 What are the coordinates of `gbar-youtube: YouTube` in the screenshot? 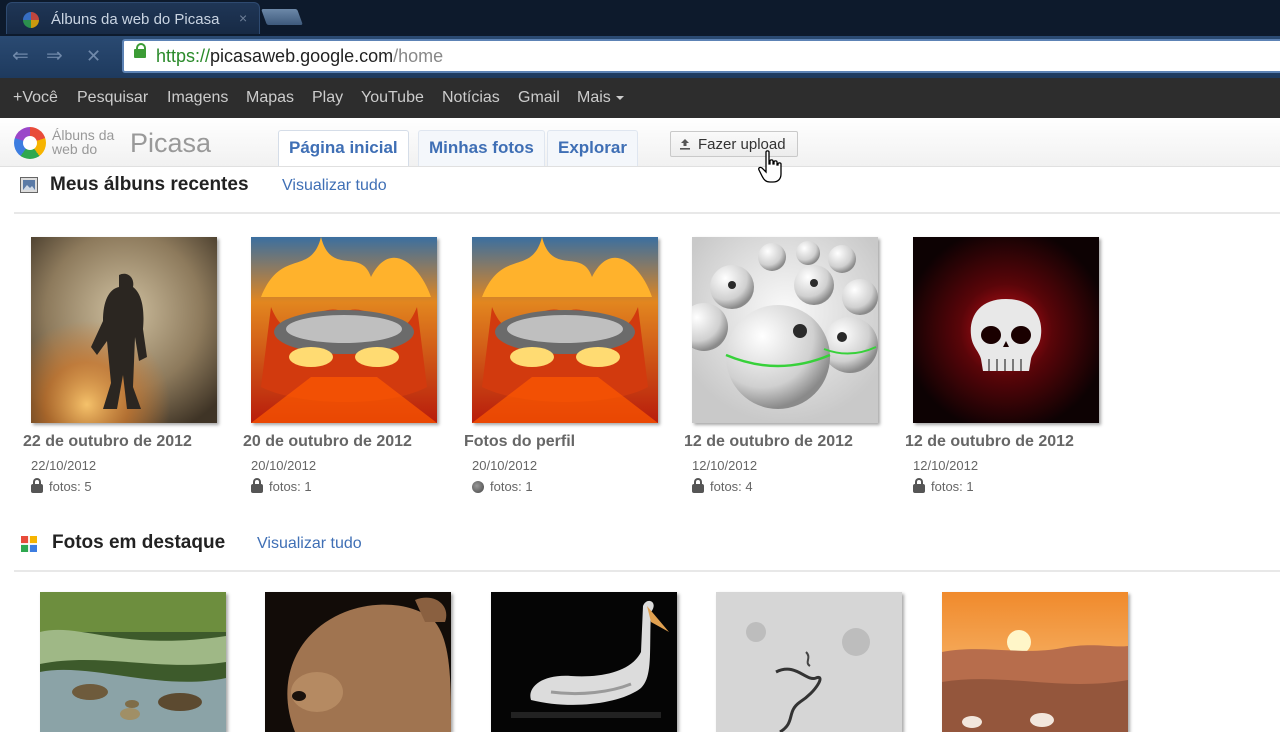 It's located at (392, 98).